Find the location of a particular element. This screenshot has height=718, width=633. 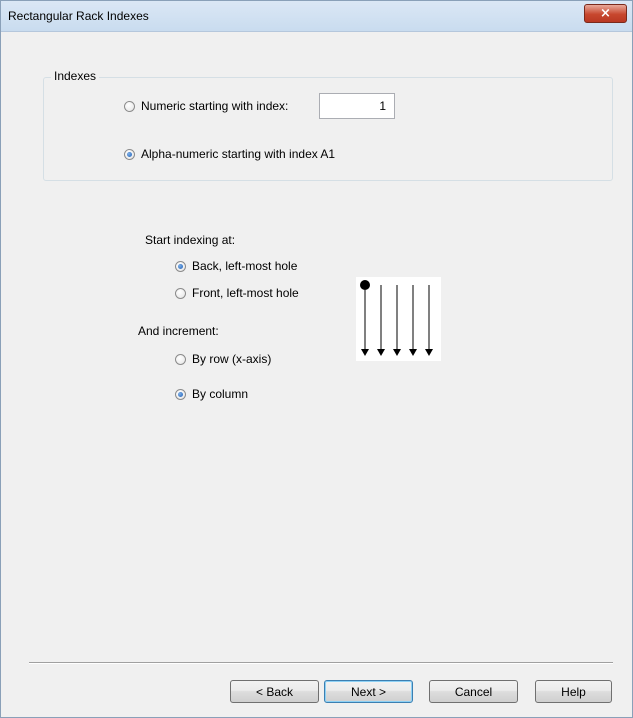

numeric-start-index-input is located at coordinates (357, 106).